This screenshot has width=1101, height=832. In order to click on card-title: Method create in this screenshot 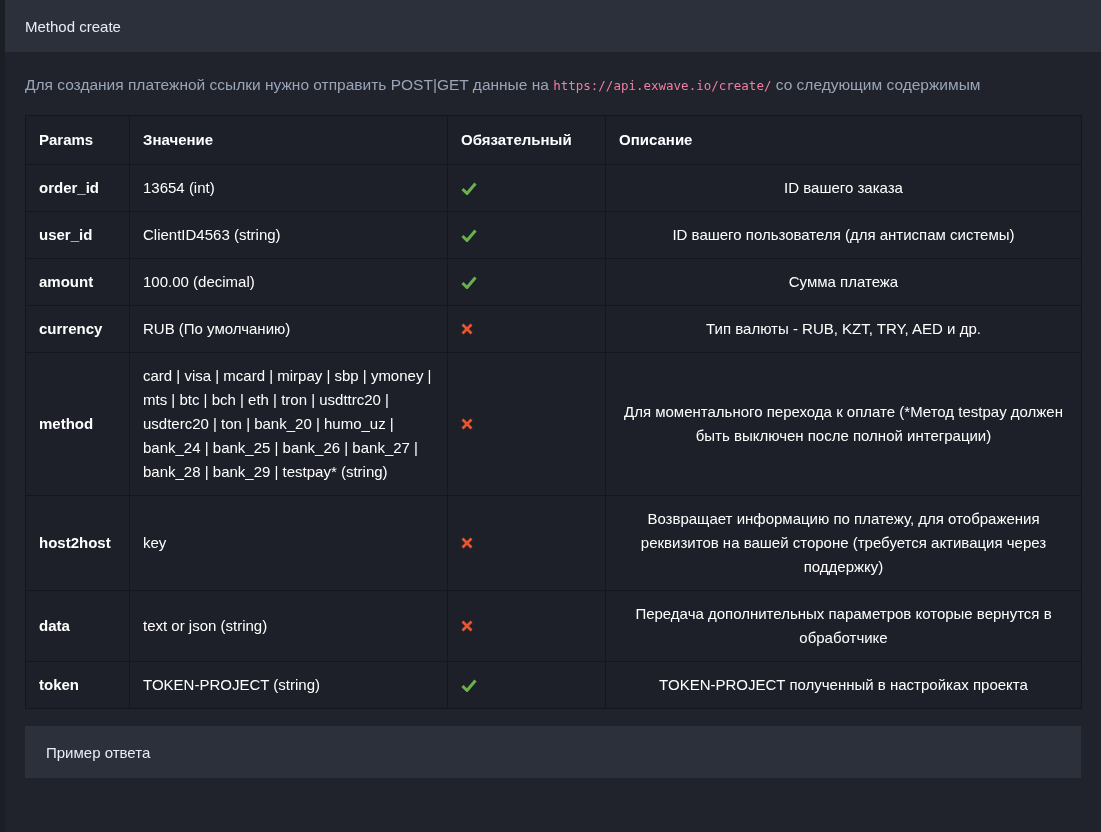, I will do `click(73, 26)`.